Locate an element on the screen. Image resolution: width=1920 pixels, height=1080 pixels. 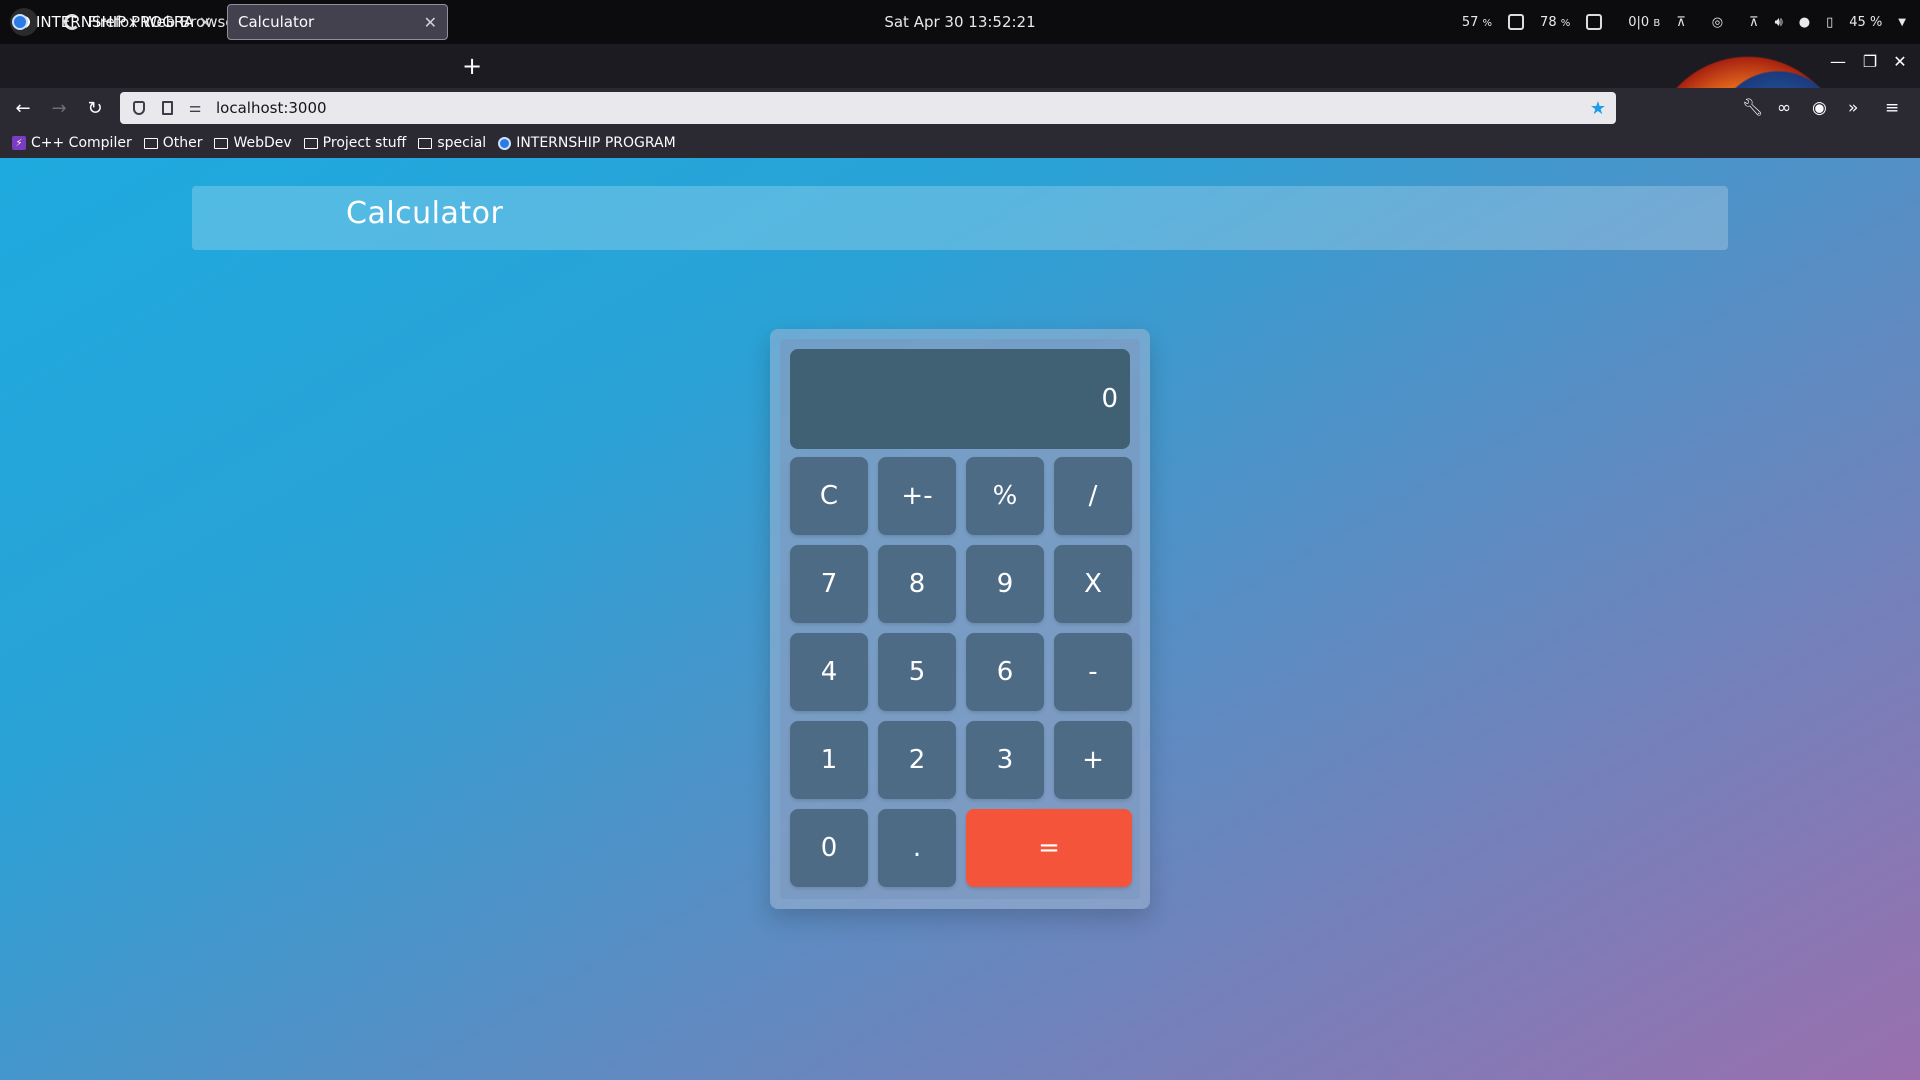
restore-button: ❐ is located at coordinates (1870, 61).